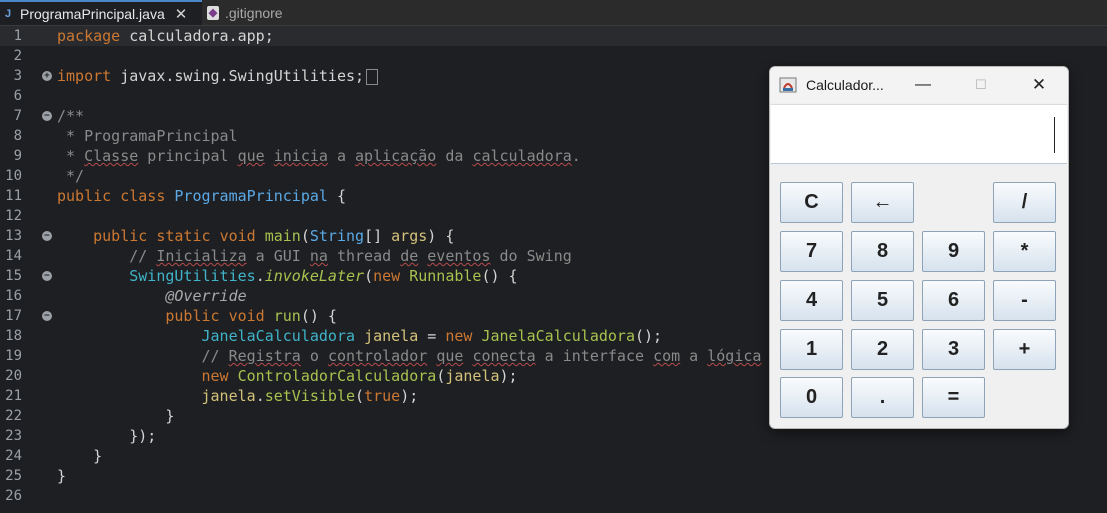  Describe the element at coordinates (13, 216) in the screenshot. I see `line-number: 12` at that location.